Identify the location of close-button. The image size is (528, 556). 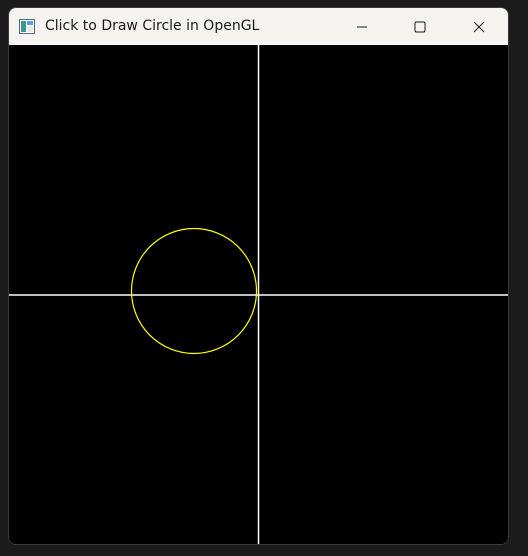
(479, 26).